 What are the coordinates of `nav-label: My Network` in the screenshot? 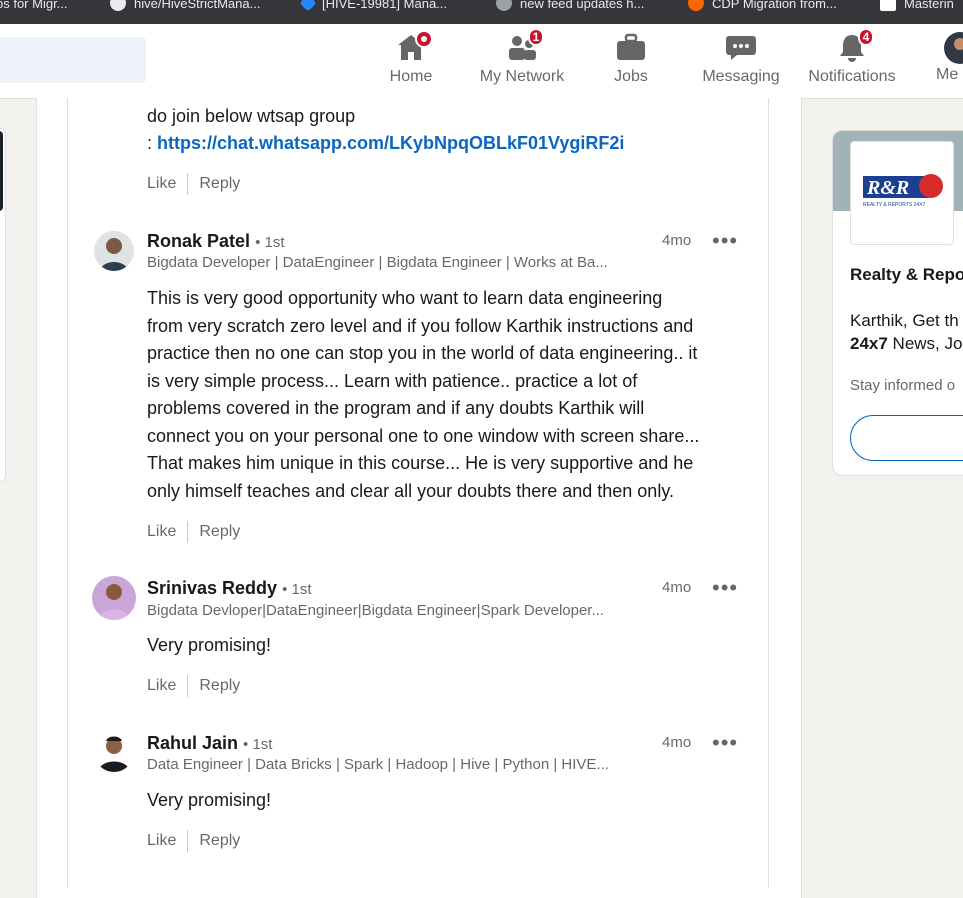 It's located at (522, 76).